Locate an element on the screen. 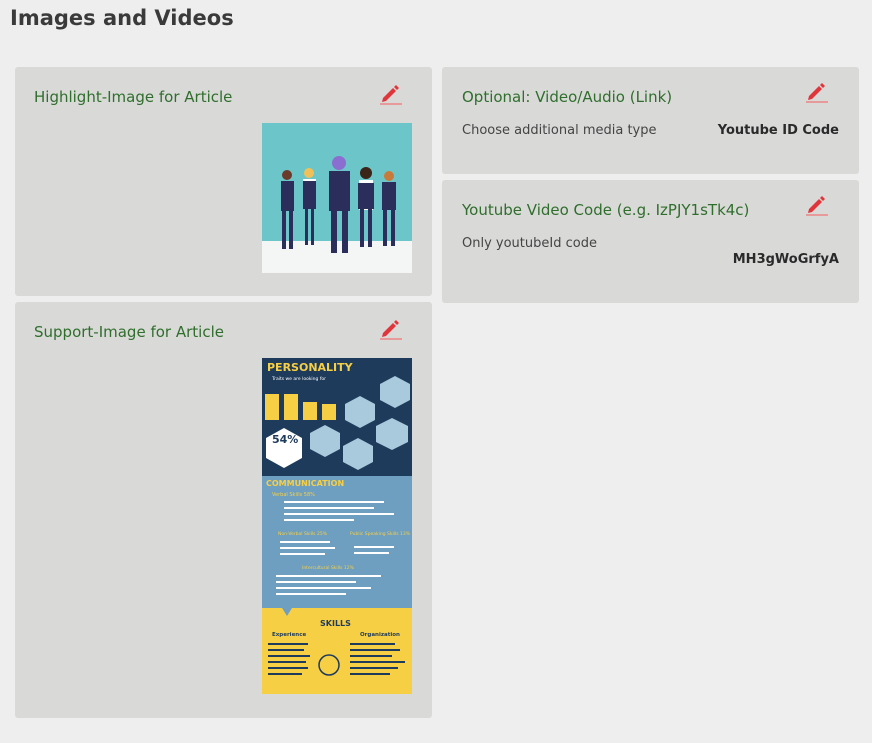  infographic-verbal: Verbal Skills 58% is located at coordinates (293, 495).